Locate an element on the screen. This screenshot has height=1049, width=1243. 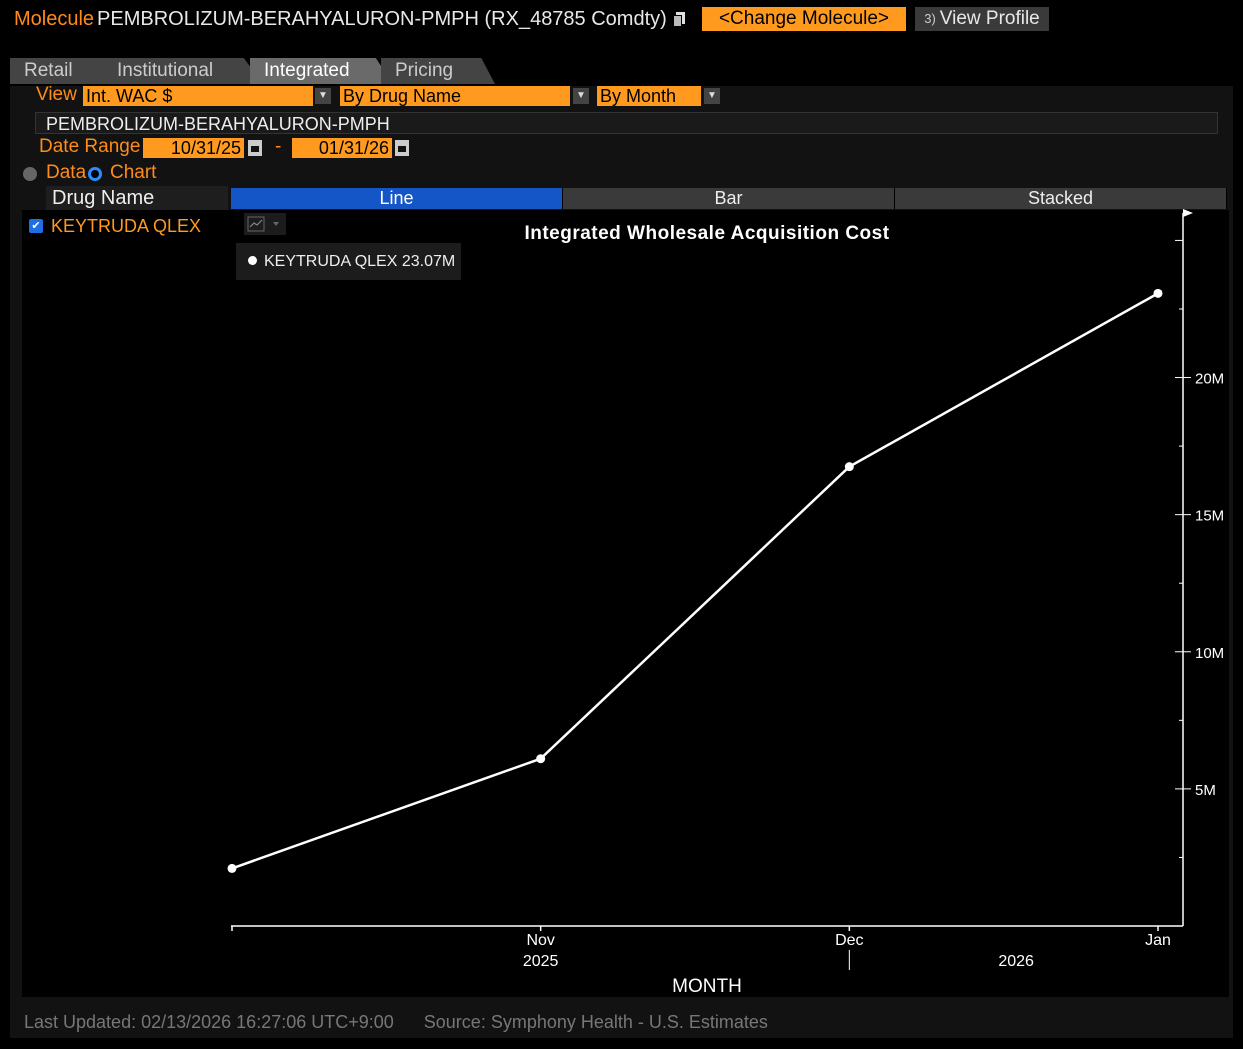
y-axis-arrow is located at coordinates (1188, 213).